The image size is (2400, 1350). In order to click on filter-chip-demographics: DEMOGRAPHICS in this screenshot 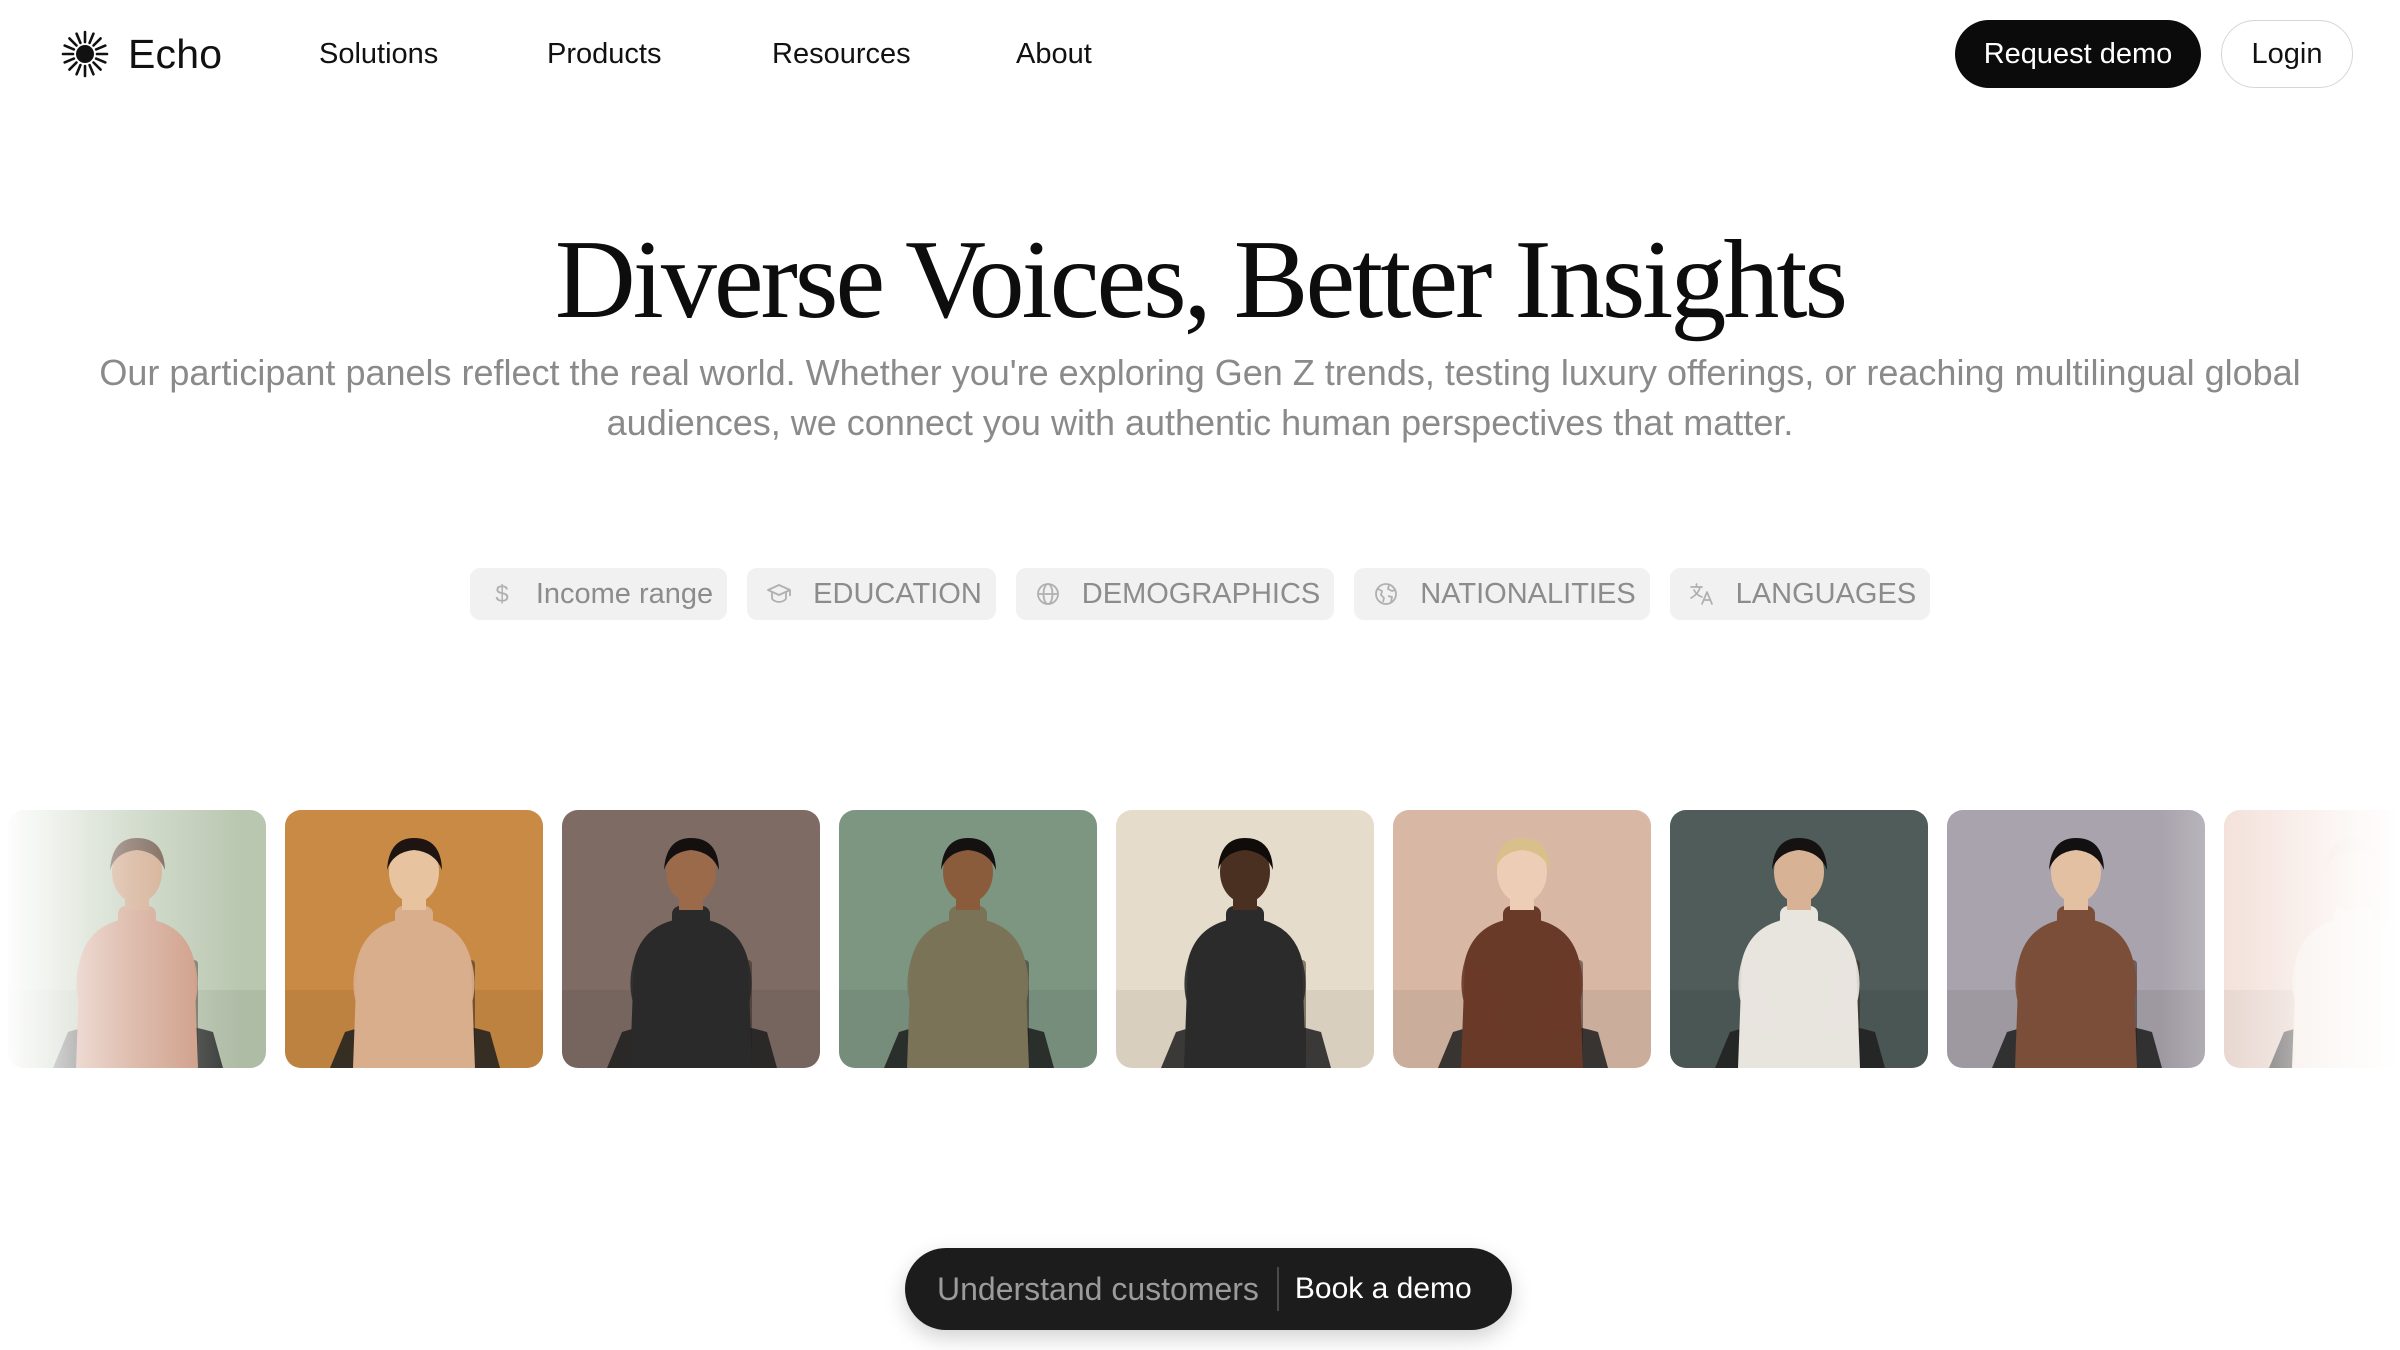, I will do `click(1175, 594)`.